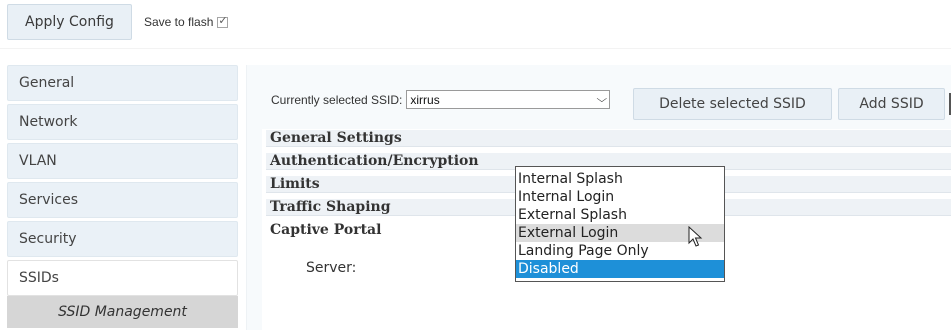  What do you see at coordinates (122, 200) in the screenshot?
I see `sidebar-item-services: Services` at bounding box center [122, 200].